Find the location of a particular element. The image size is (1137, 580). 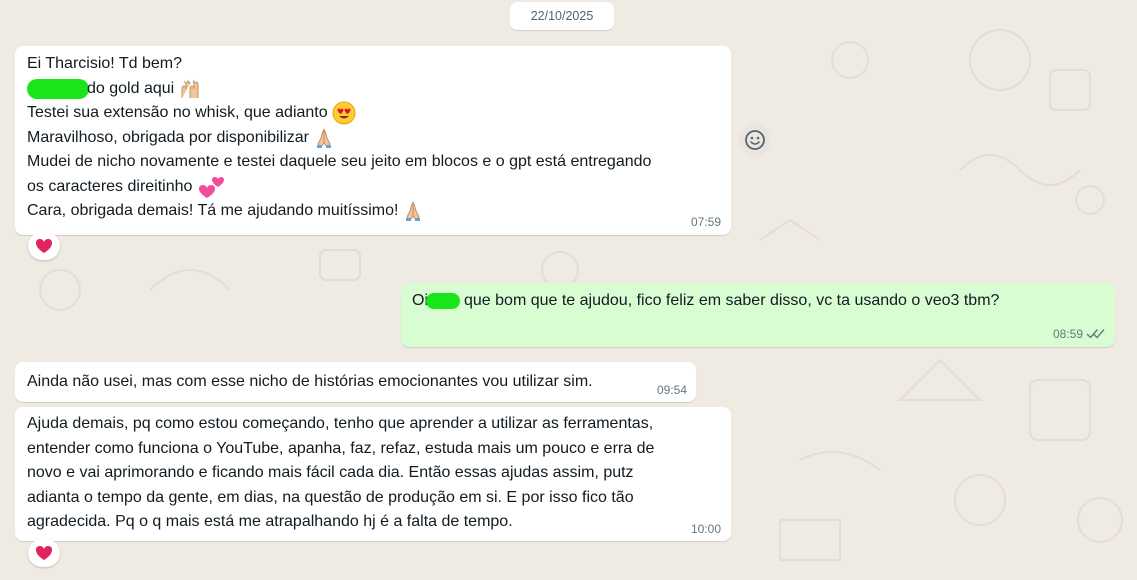

message-timestamp: 08:59 is located at coordinates (1067, 334).